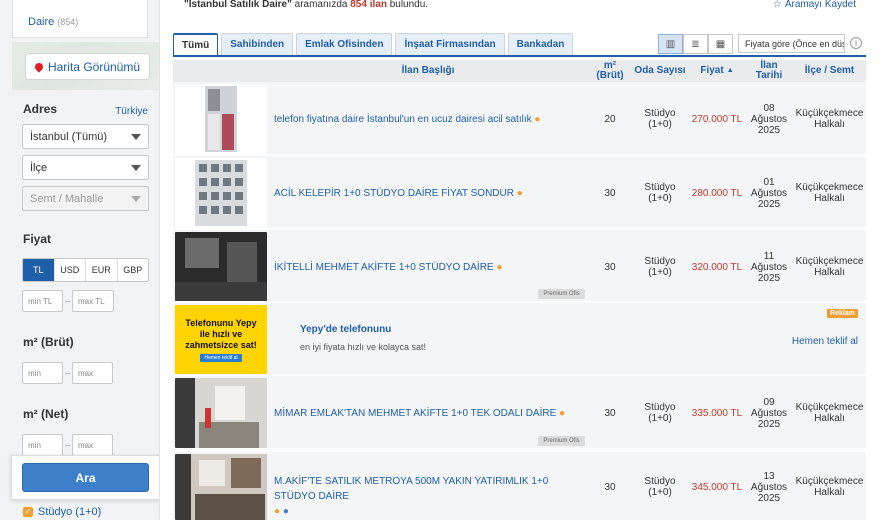 The image size is (887, 520). Describe the element at coordinates (42, 301) in the screenshot. I see `price-min-input: min TL` at that location.